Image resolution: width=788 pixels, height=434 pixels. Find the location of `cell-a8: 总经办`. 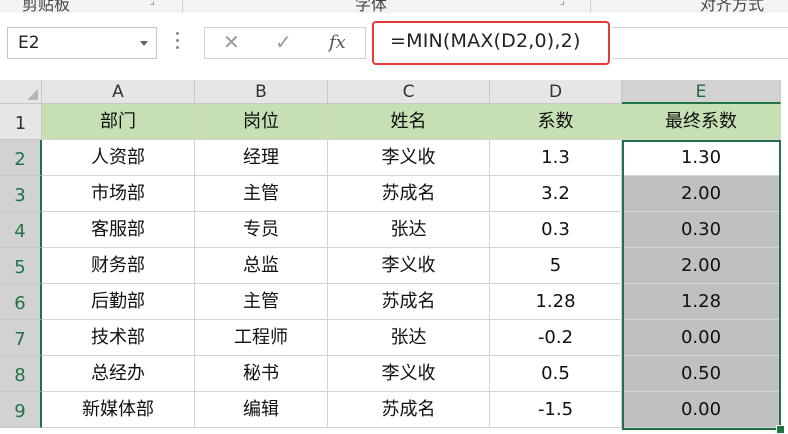

cell-a8: 总经办 is located at coordinates (118, 374).